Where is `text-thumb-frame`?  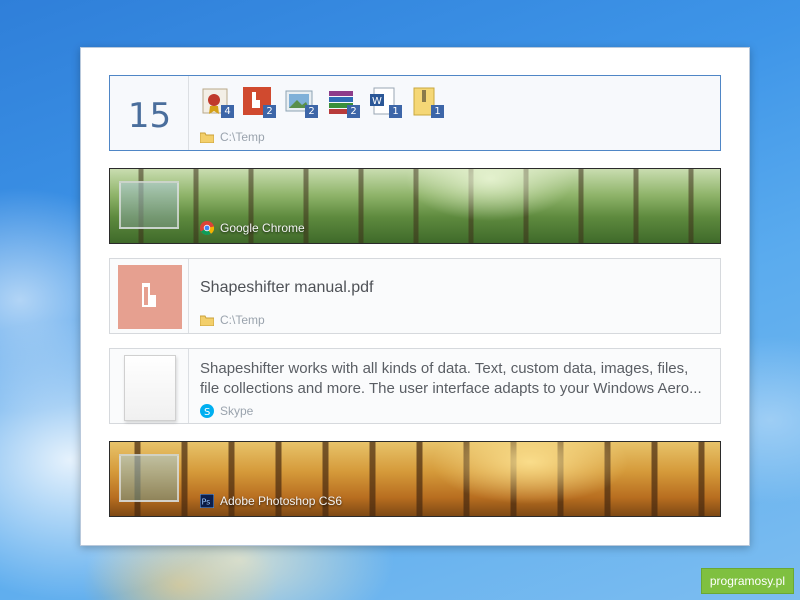 text-thumb-frame is located at coordinates (149, 386).